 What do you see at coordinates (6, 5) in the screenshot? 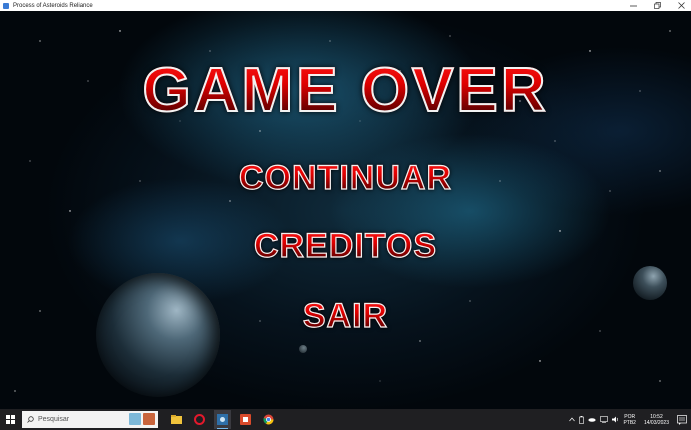
I see `app-icon` at bounding box center [6, 5].